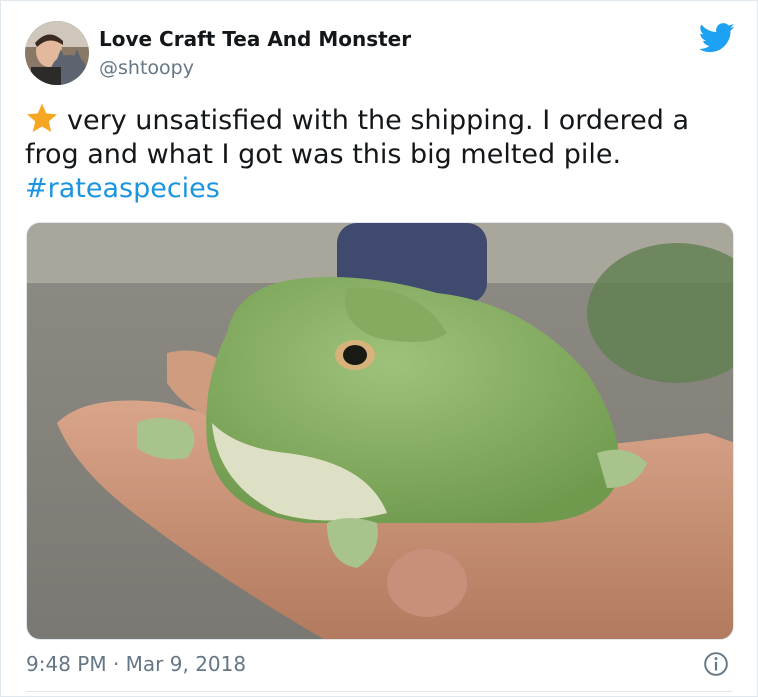  Describe the element at coordinates (136, 664) in the screenshot. I see `tweet-timestamp: 9:48 PM · Mar 9, 2018` at that location.